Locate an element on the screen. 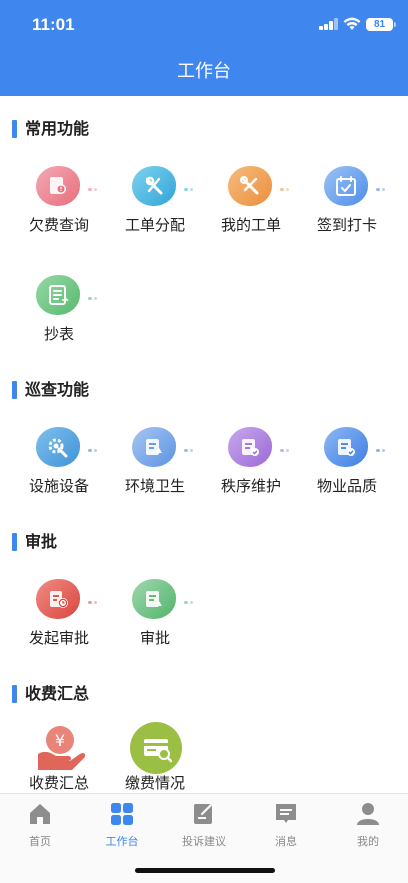  menu-item-property-quality: 物业品质 is located at coordinates (347, 463).